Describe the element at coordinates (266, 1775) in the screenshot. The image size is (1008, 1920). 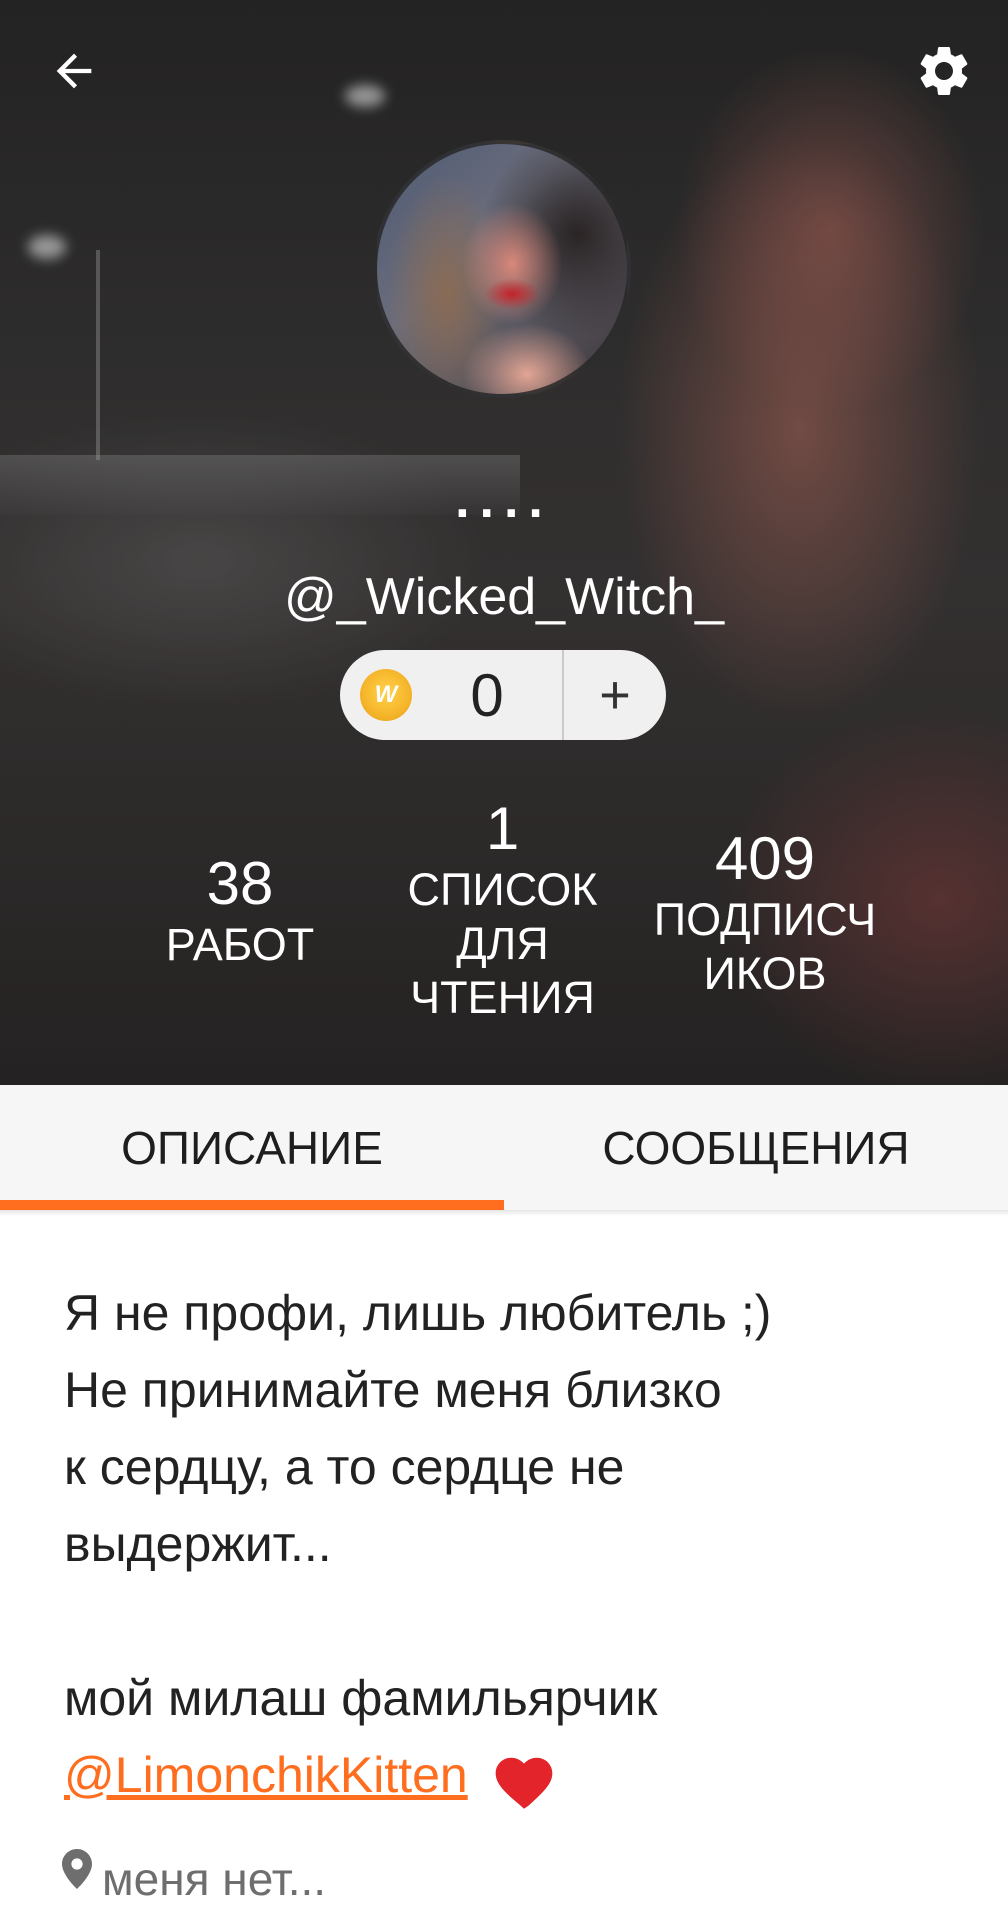
I see `mention-link: @LimonchikKitten` at that location.